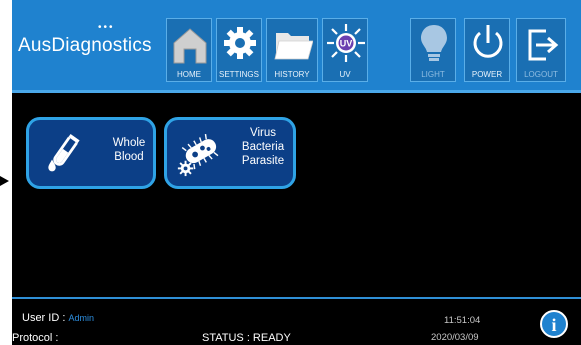  Describe the element at coordinates (487, 74) in the screenshot. I see `power-label: POWER` at that location.